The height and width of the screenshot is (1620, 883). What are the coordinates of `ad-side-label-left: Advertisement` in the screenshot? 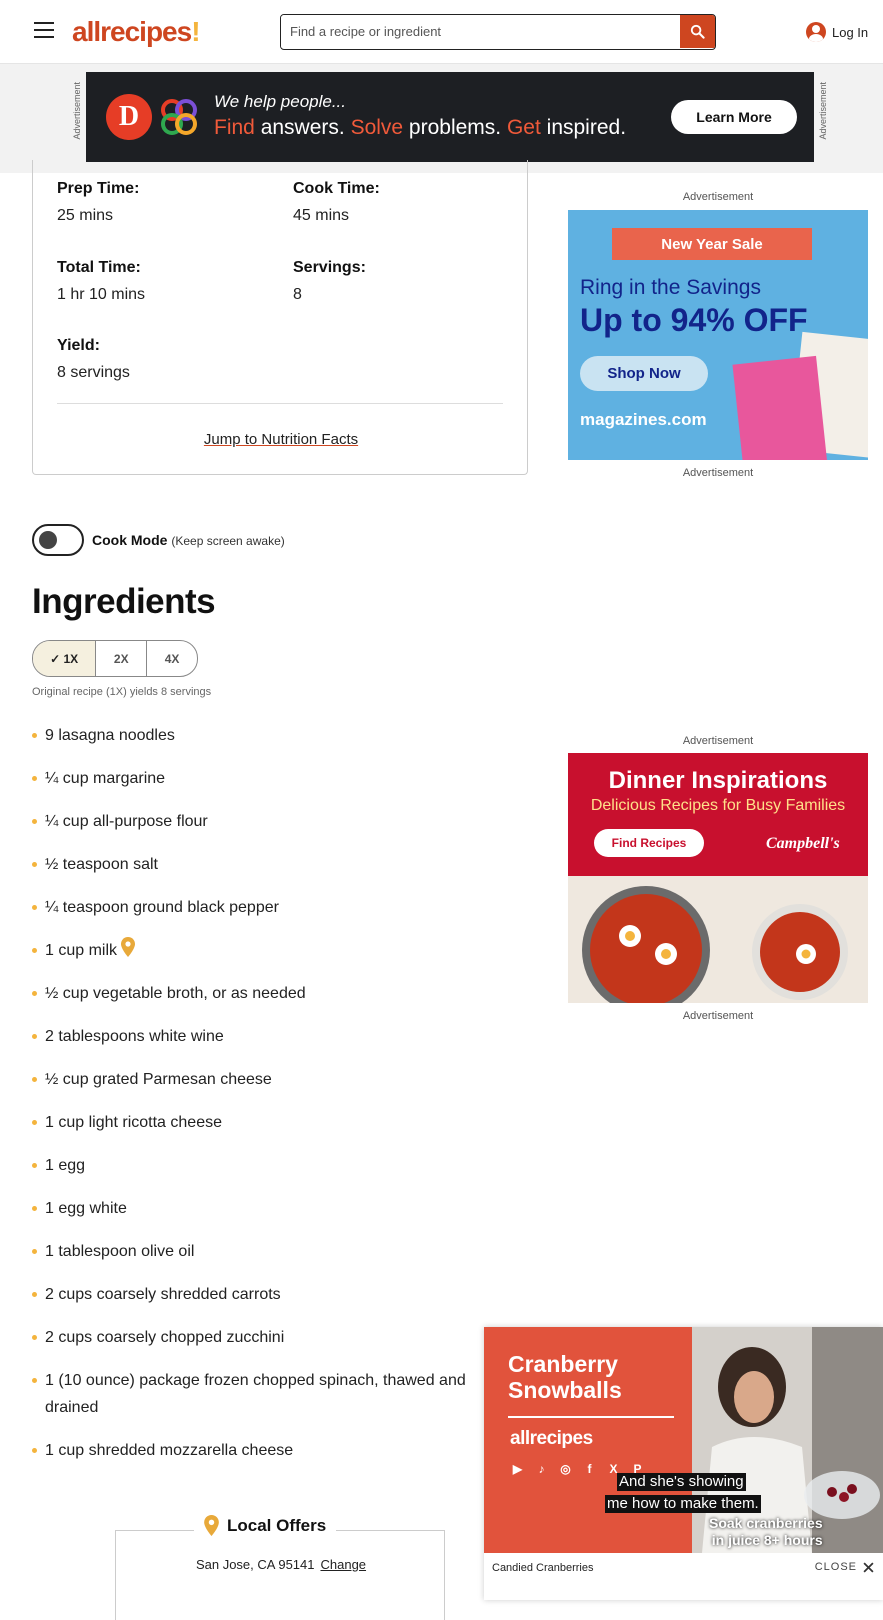 It's located at (77, 111).